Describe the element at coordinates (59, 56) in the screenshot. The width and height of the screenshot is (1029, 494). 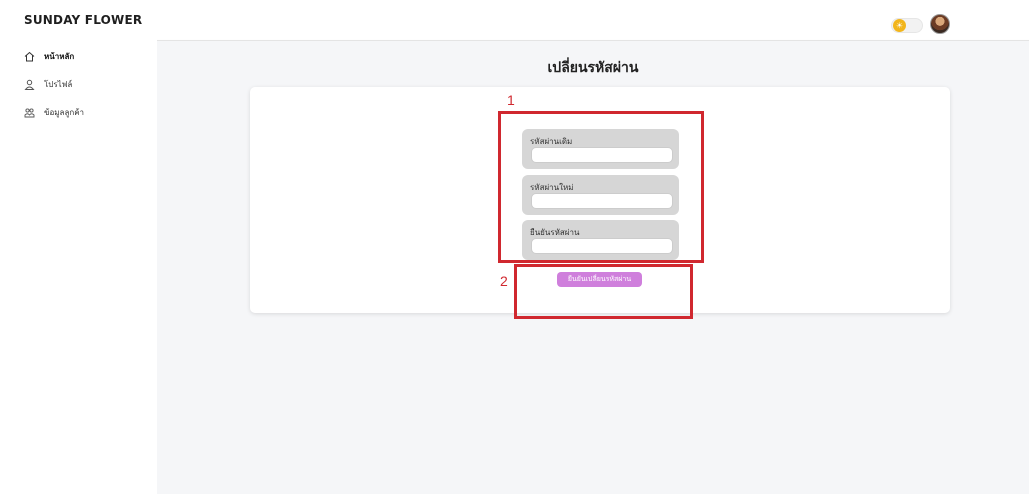
I see `sidebar-item-label: หน้าหลัก` at that location.